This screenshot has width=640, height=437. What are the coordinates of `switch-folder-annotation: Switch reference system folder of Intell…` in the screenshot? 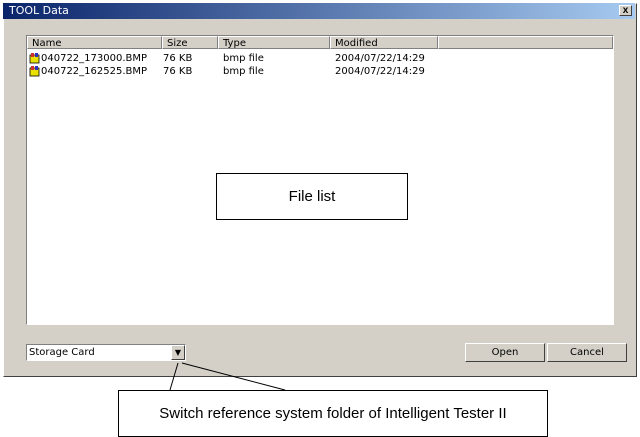 It's located at (333, 413).